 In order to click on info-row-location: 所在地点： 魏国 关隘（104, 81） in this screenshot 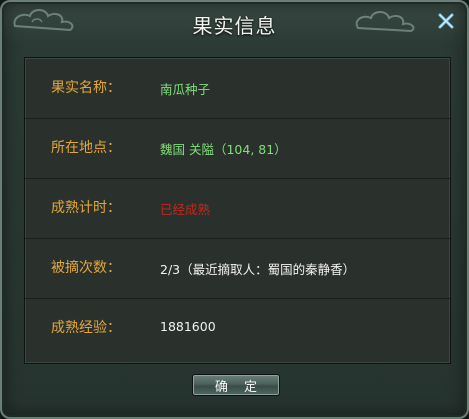, I will do `click(237, 148)`.